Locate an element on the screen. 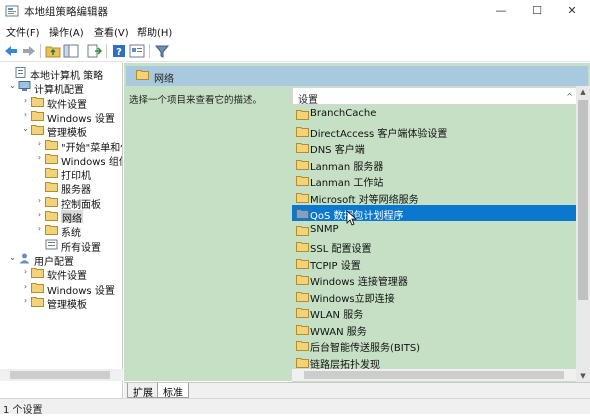 This screenshot has width=590, height=416. tree-item-windows-components: › Windows 组件 is located at coordinates (61, 159).